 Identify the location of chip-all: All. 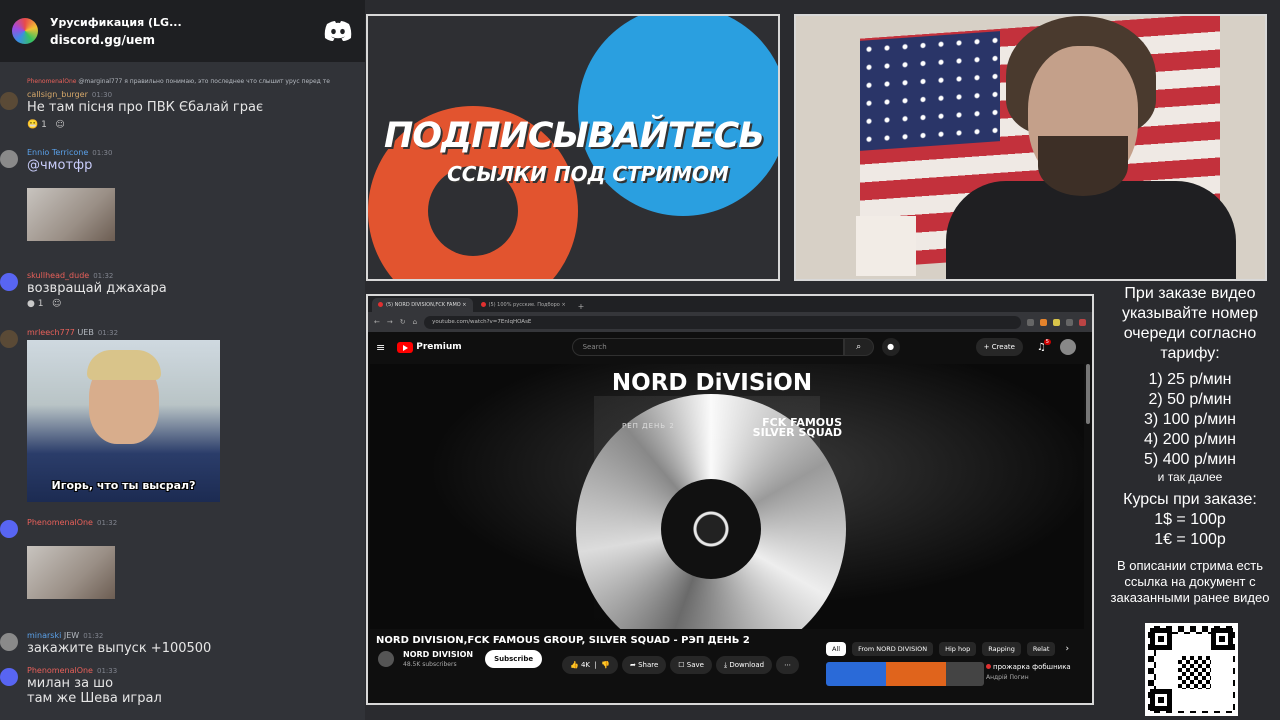
(836, 649).